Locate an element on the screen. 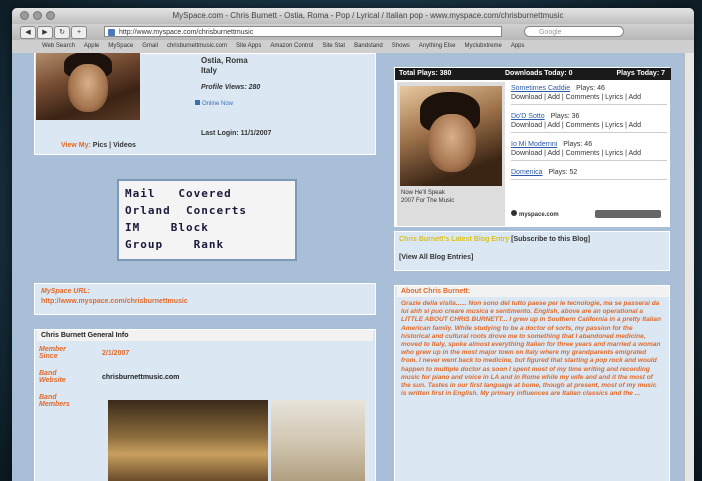  song-title: Do'D Sotto is located at coordinates (528, 116).